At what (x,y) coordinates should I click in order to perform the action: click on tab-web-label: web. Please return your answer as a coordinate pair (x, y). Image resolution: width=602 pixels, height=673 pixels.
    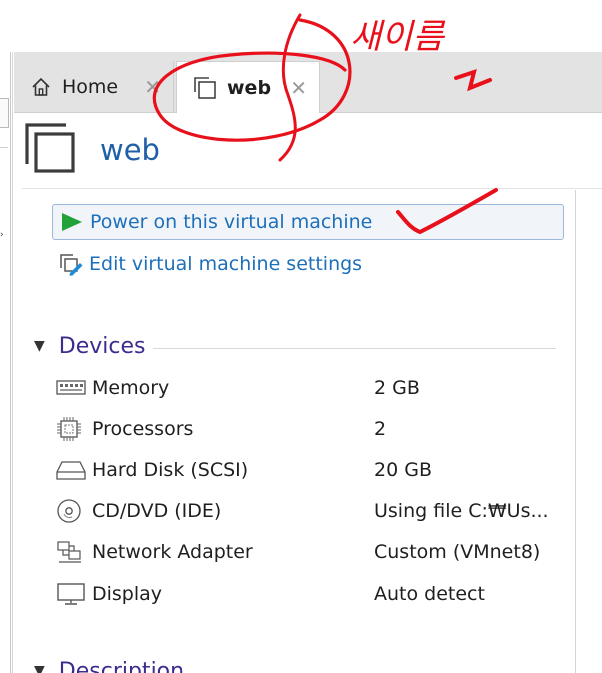
    Looking at the image, I should click on (249, 87).